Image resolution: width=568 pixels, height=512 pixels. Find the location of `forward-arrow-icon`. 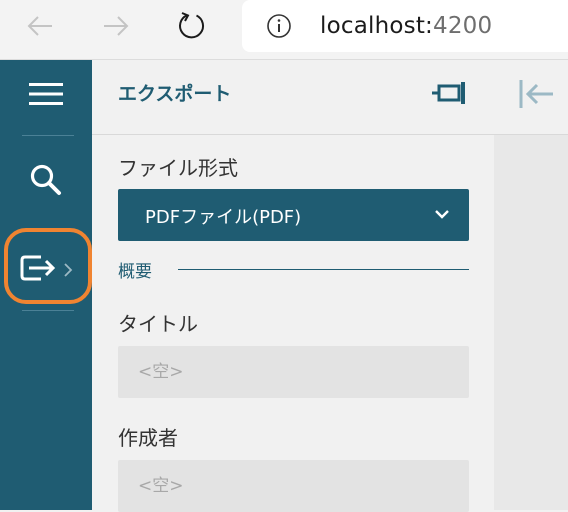

forward-arrow-icon is located at coordinates (116, 26).